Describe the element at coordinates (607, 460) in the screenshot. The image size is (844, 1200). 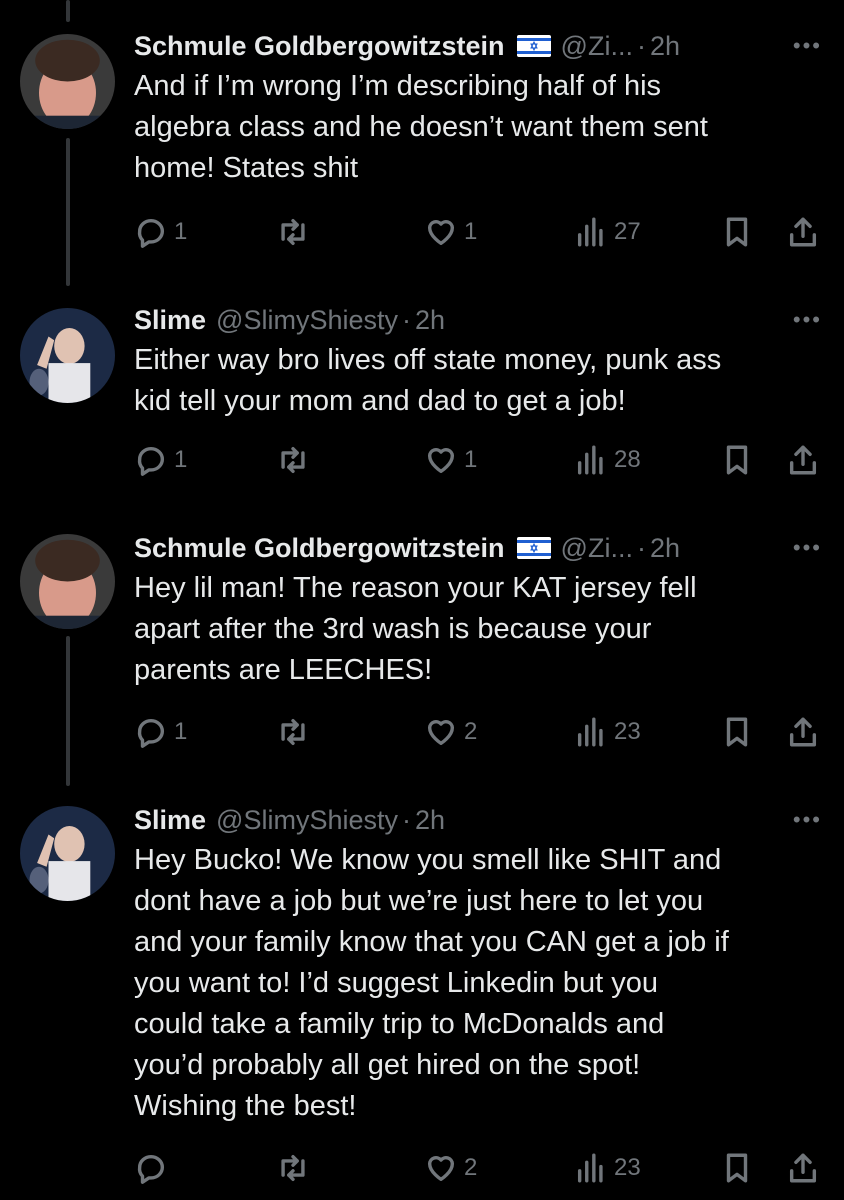
I see `views-button: 28` at that location.